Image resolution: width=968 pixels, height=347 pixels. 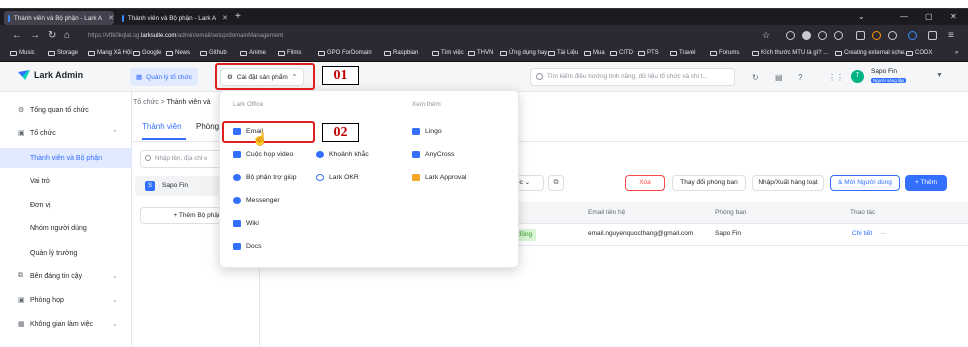 What do you see at coordinates (790, 35) in the screenshot?
I see `pocket-icon` at bounding box center [790, 35].